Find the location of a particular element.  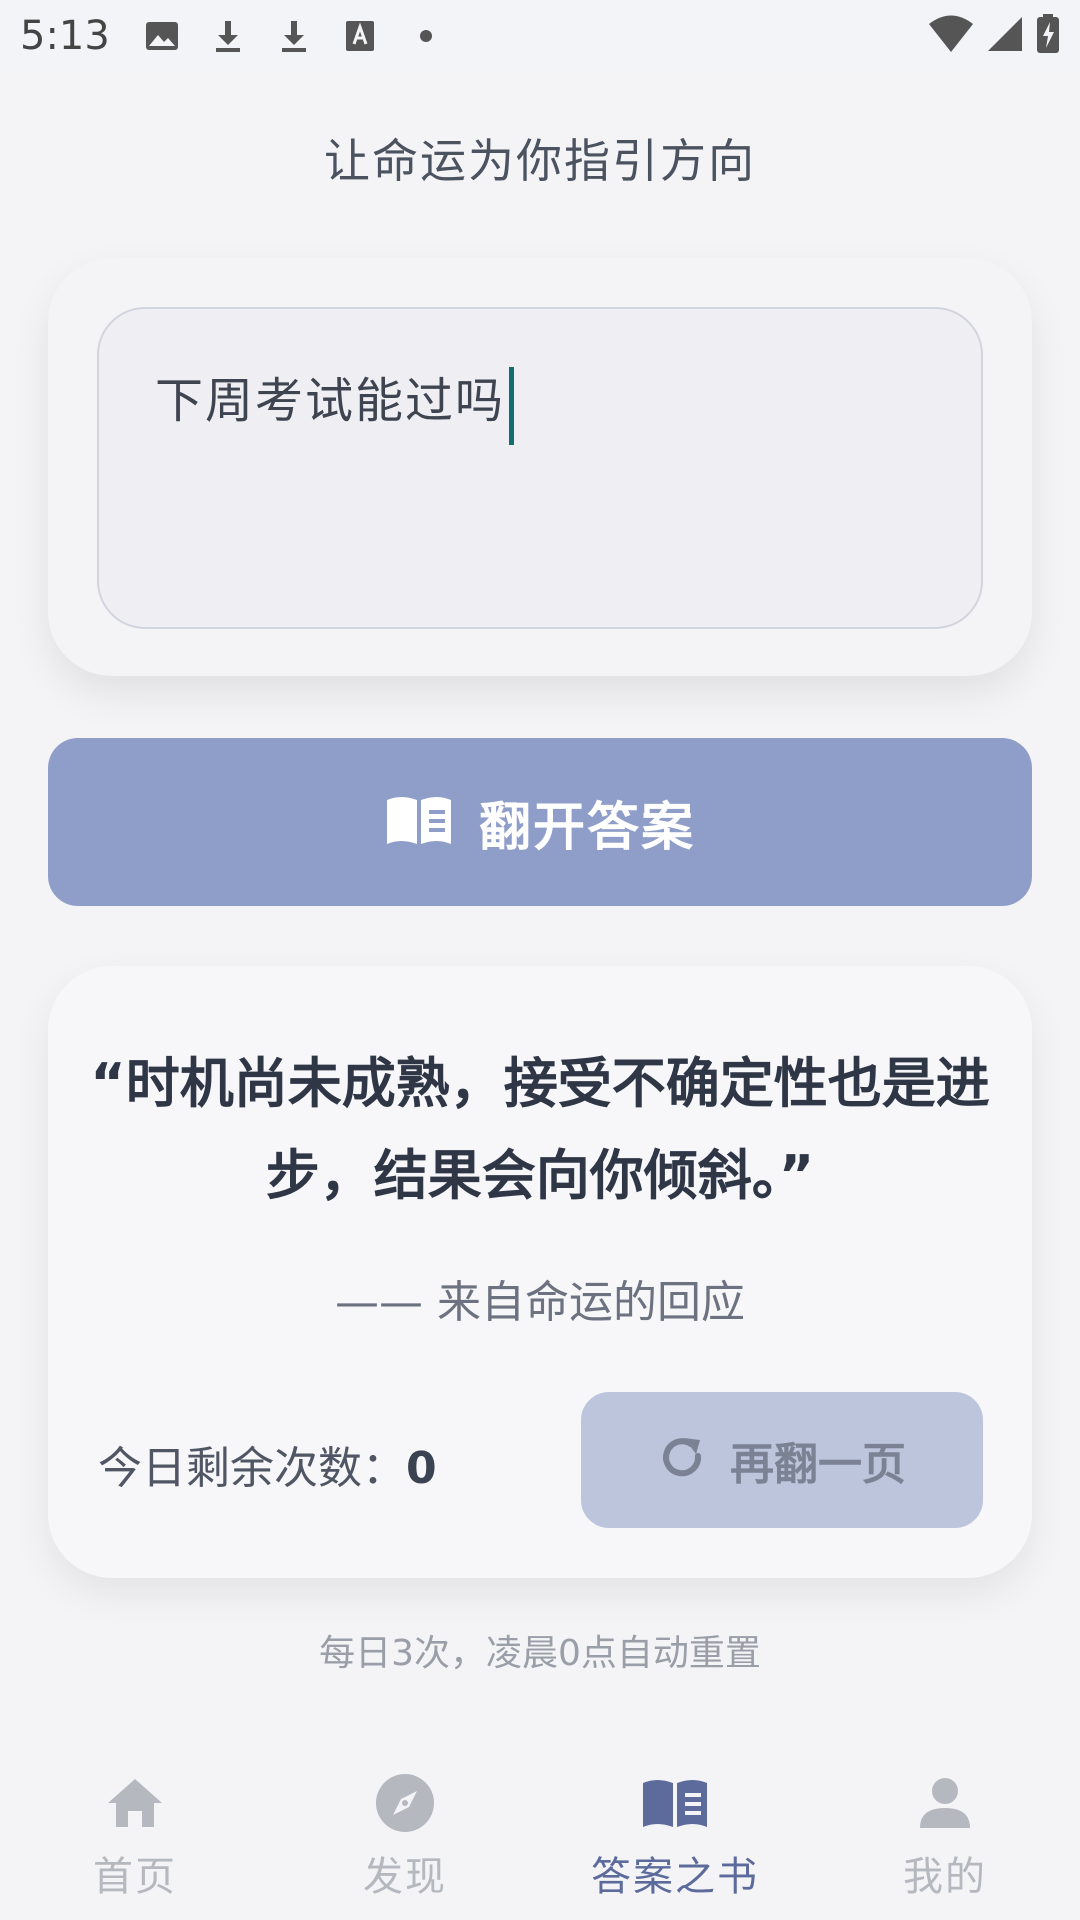

dot-icon is located at coordinates (426, 36).